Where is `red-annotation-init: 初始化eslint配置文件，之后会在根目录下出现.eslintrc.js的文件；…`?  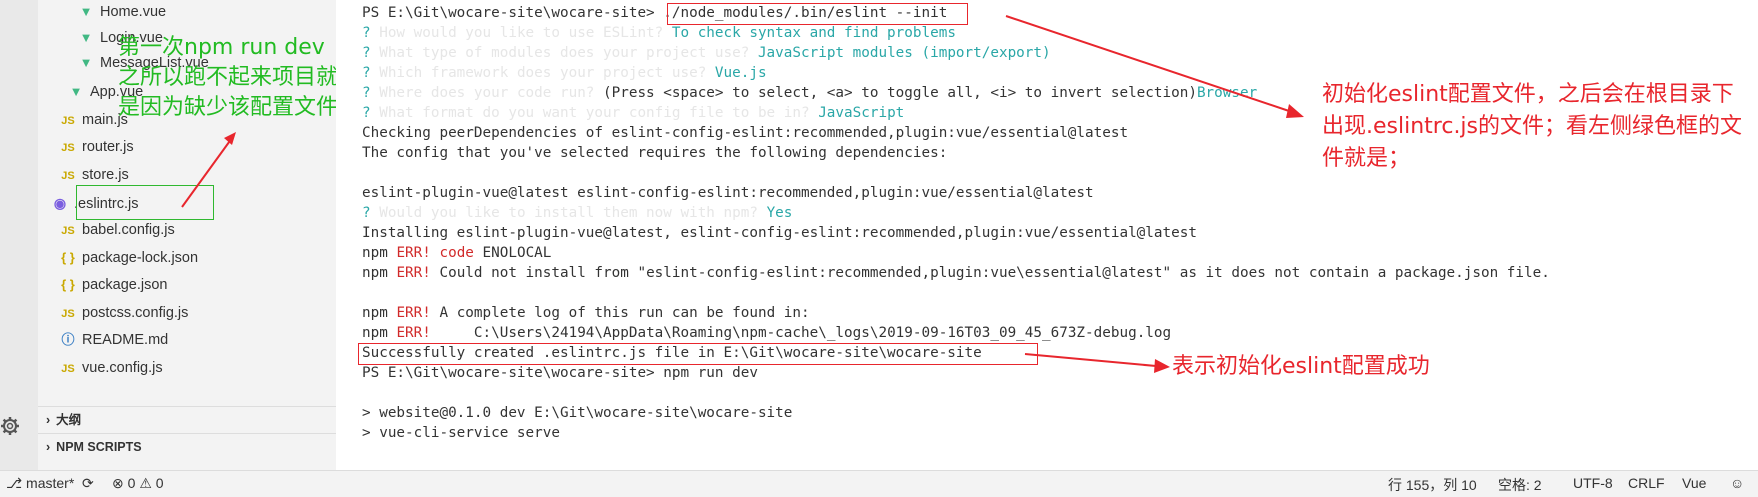
red-annotation-init: 初始化eslint配置文件，之后会在根目录下出现.eslintrc.js的文件；… is located at coordinates (1532, 126).